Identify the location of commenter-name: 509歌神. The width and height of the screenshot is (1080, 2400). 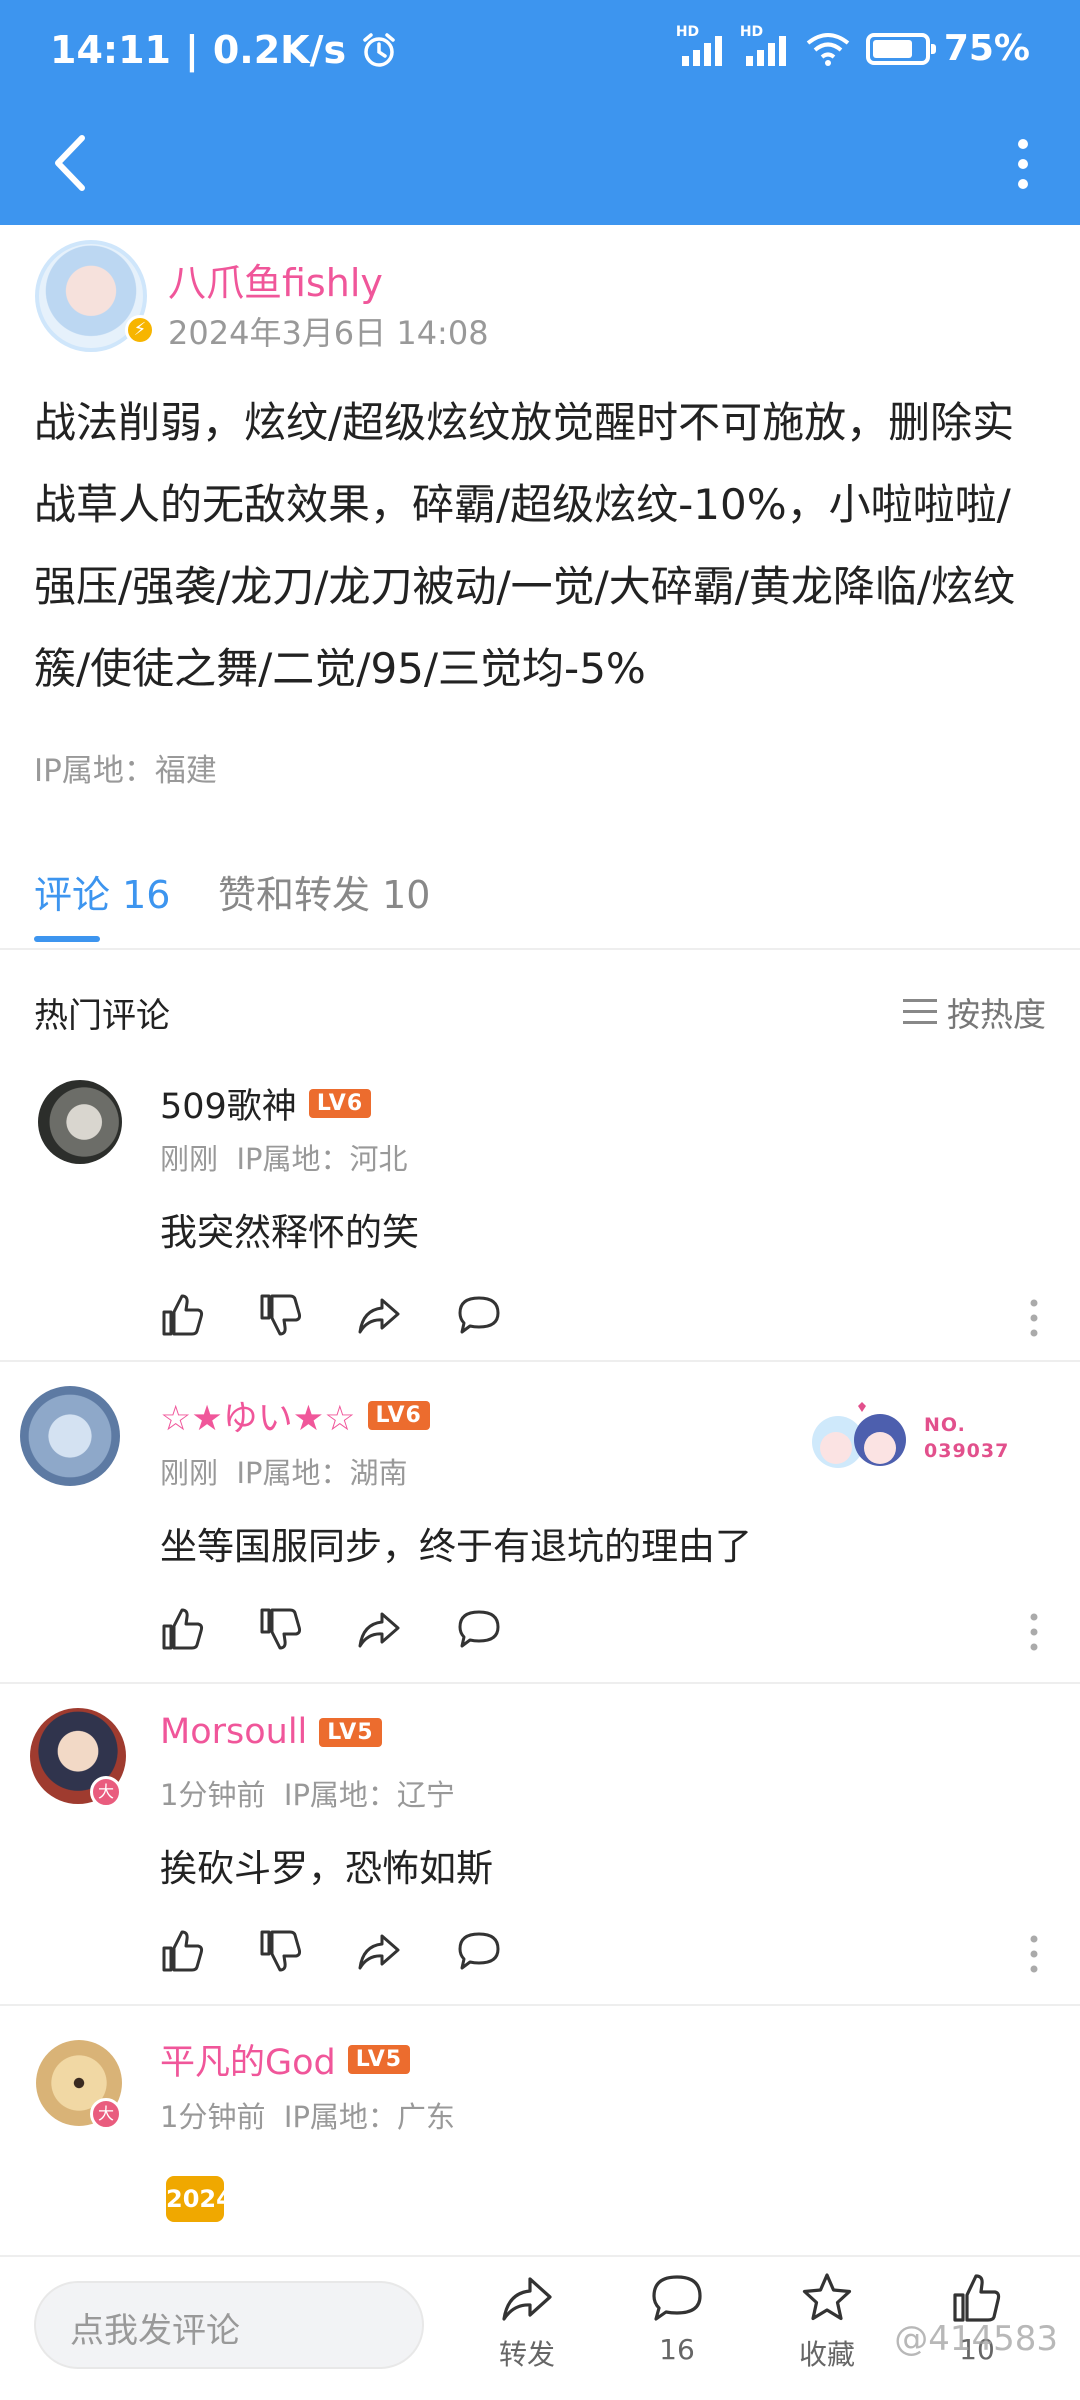
(228, 1103).